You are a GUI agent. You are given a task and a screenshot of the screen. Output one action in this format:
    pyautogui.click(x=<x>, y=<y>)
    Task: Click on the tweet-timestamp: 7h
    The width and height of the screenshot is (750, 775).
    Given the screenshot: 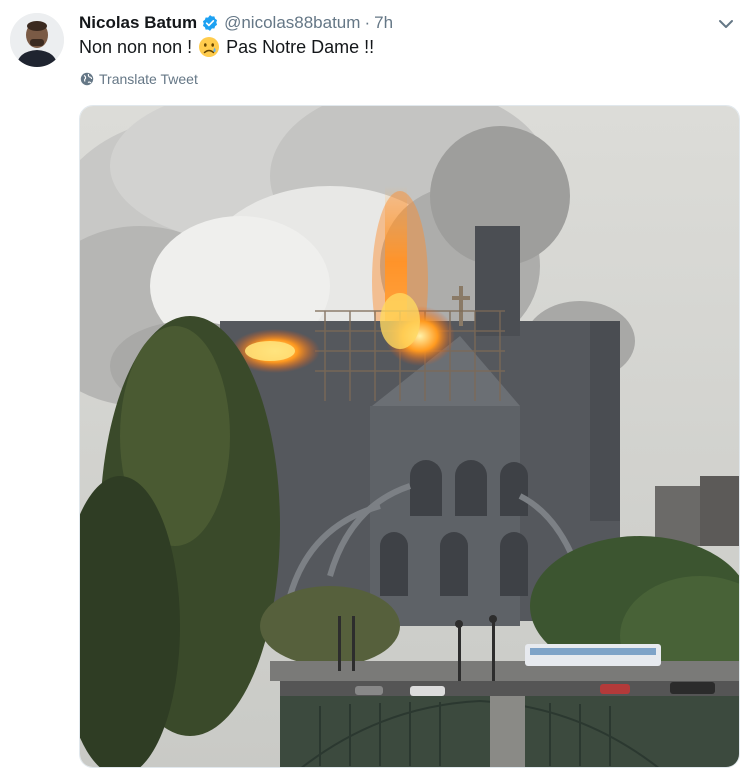 What is the action you would take?
    pyautogui.click(x=383, y=23)
    